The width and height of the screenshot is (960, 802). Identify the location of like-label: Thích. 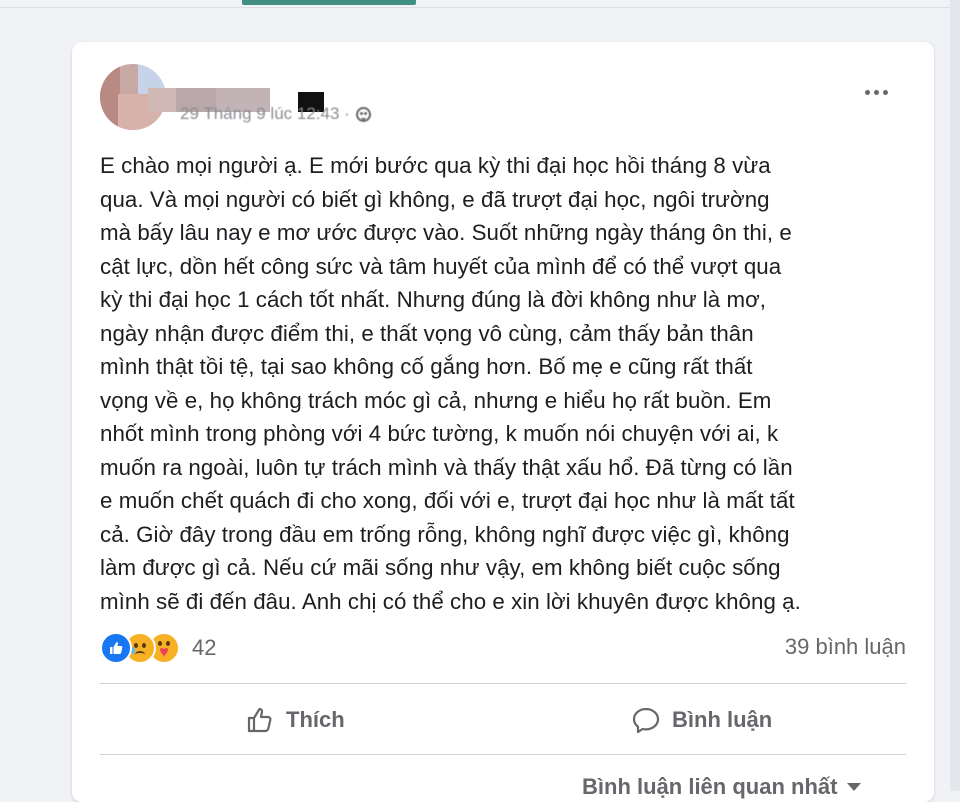
(315, 719).